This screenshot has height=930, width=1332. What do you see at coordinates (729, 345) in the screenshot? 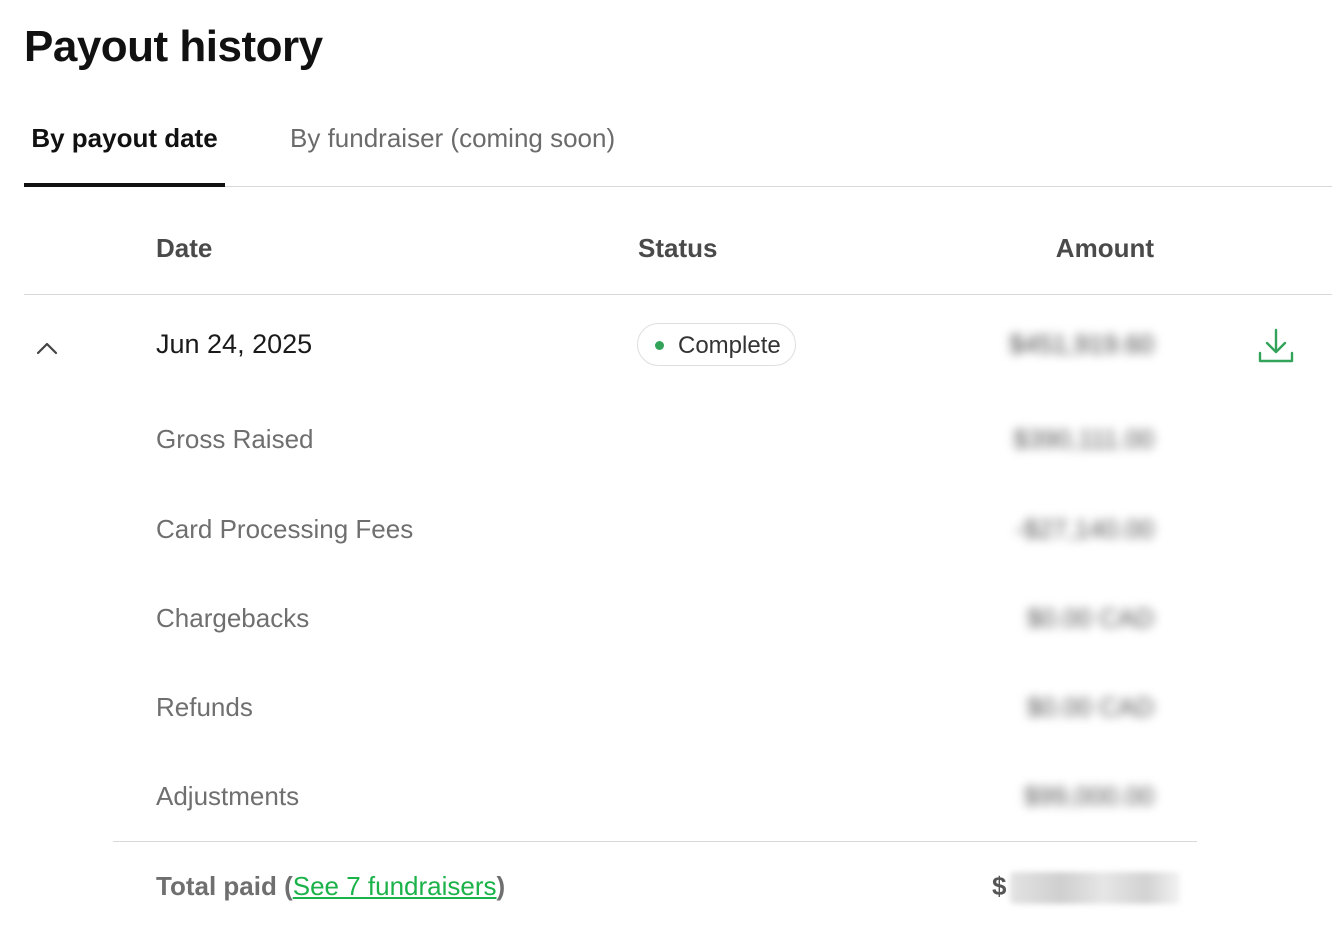
I see `status-label: Complete` at bounding box center [729, 345].